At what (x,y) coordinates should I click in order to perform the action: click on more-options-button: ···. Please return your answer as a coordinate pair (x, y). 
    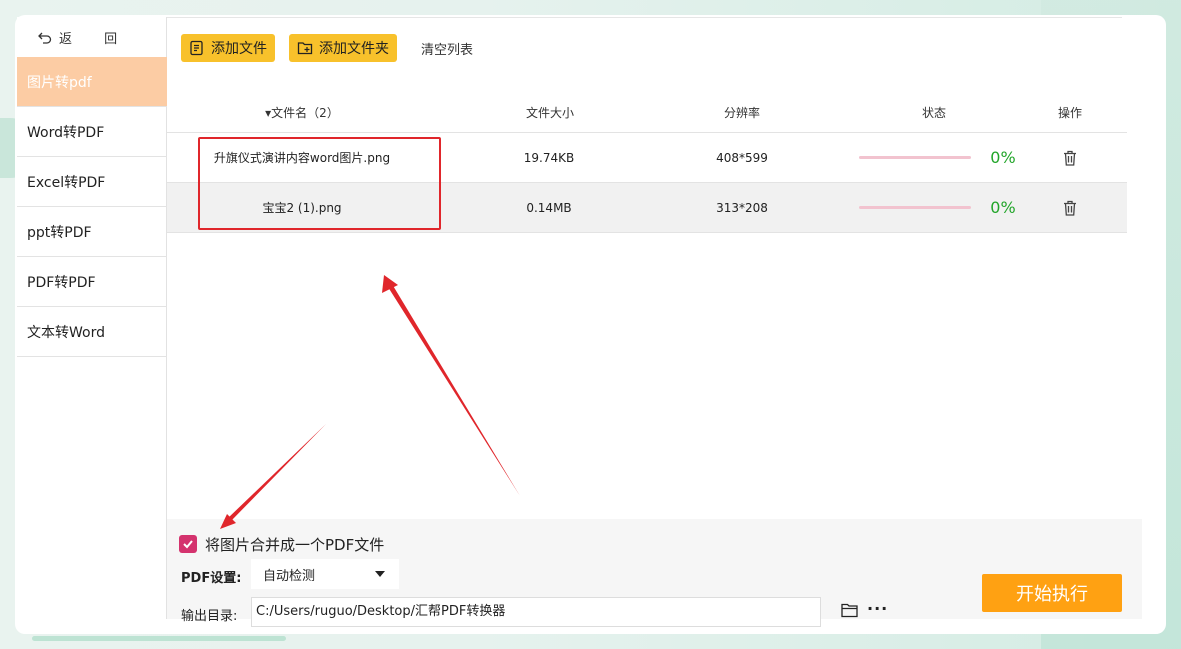
    Looking at the image, I should click on (877, 608).